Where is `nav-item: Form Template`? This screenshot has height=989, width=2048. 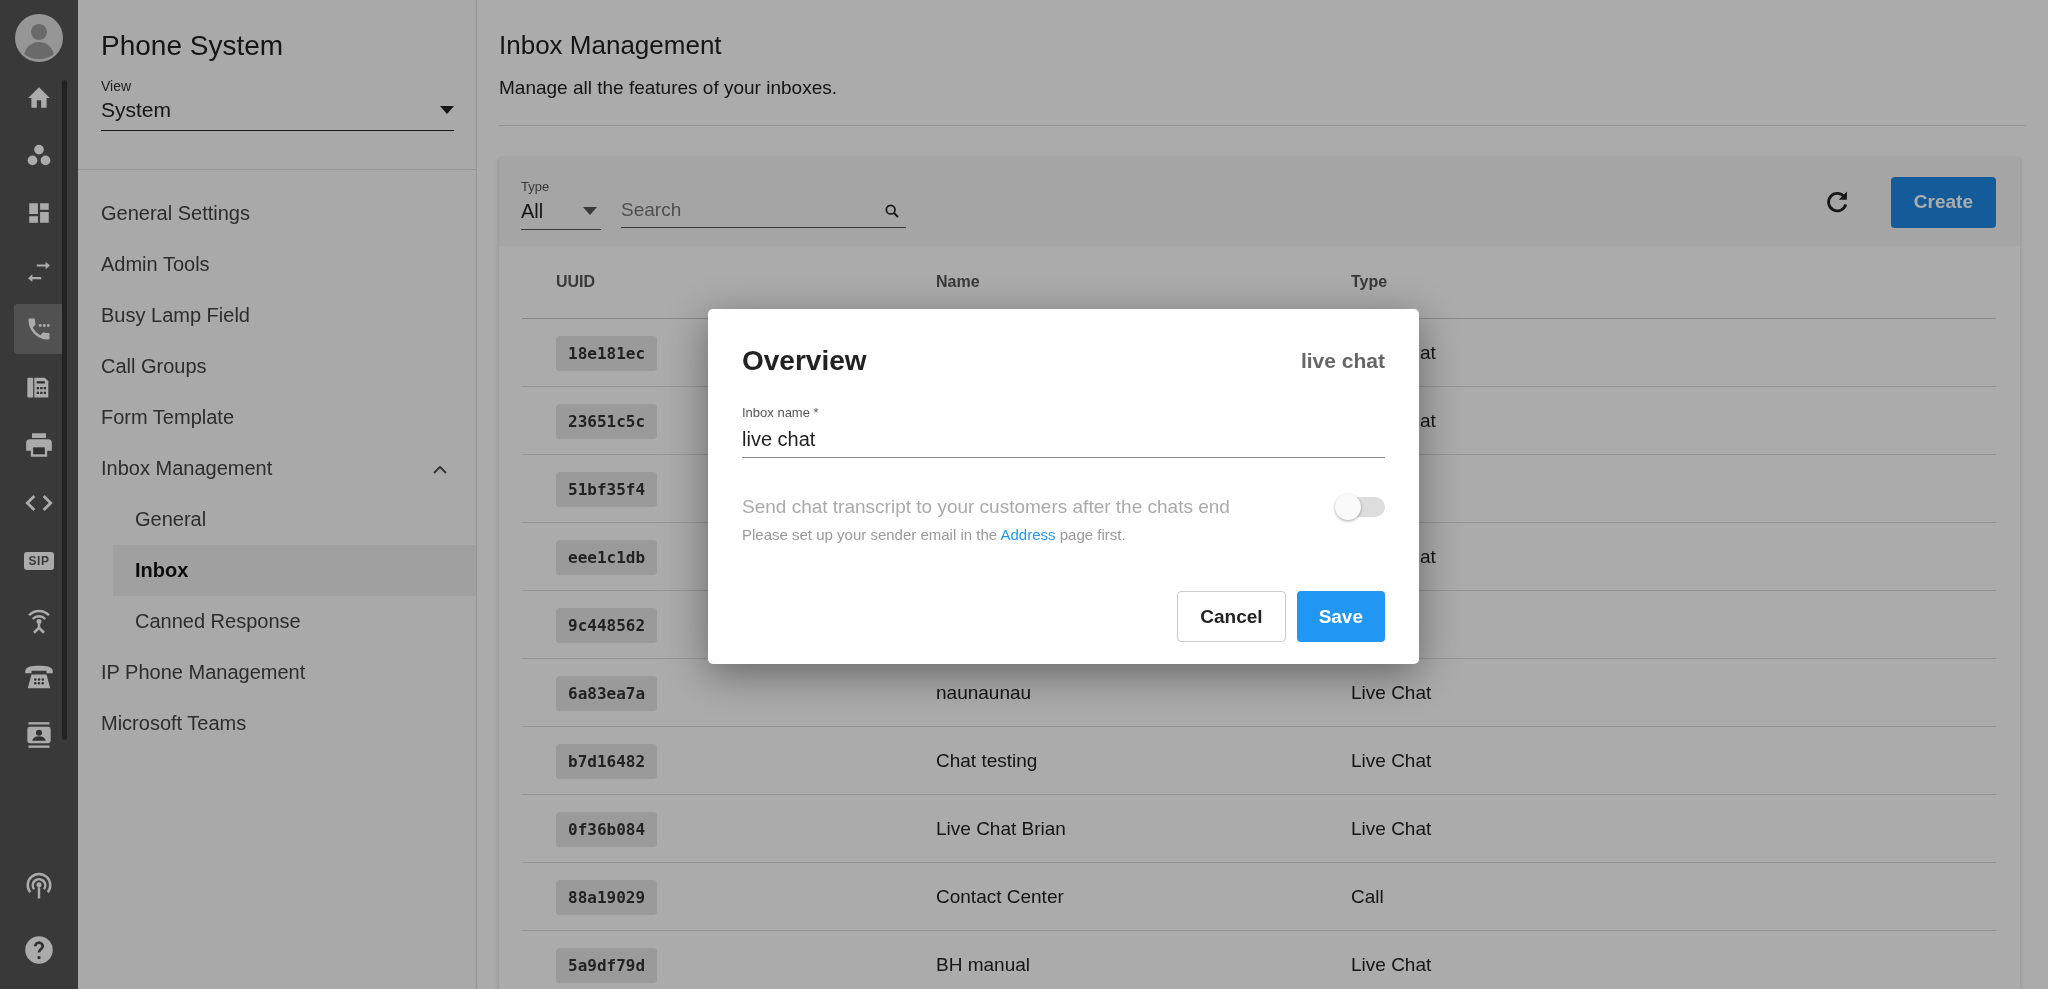
nav-item: Form Template is located at coordinates (277, 417).